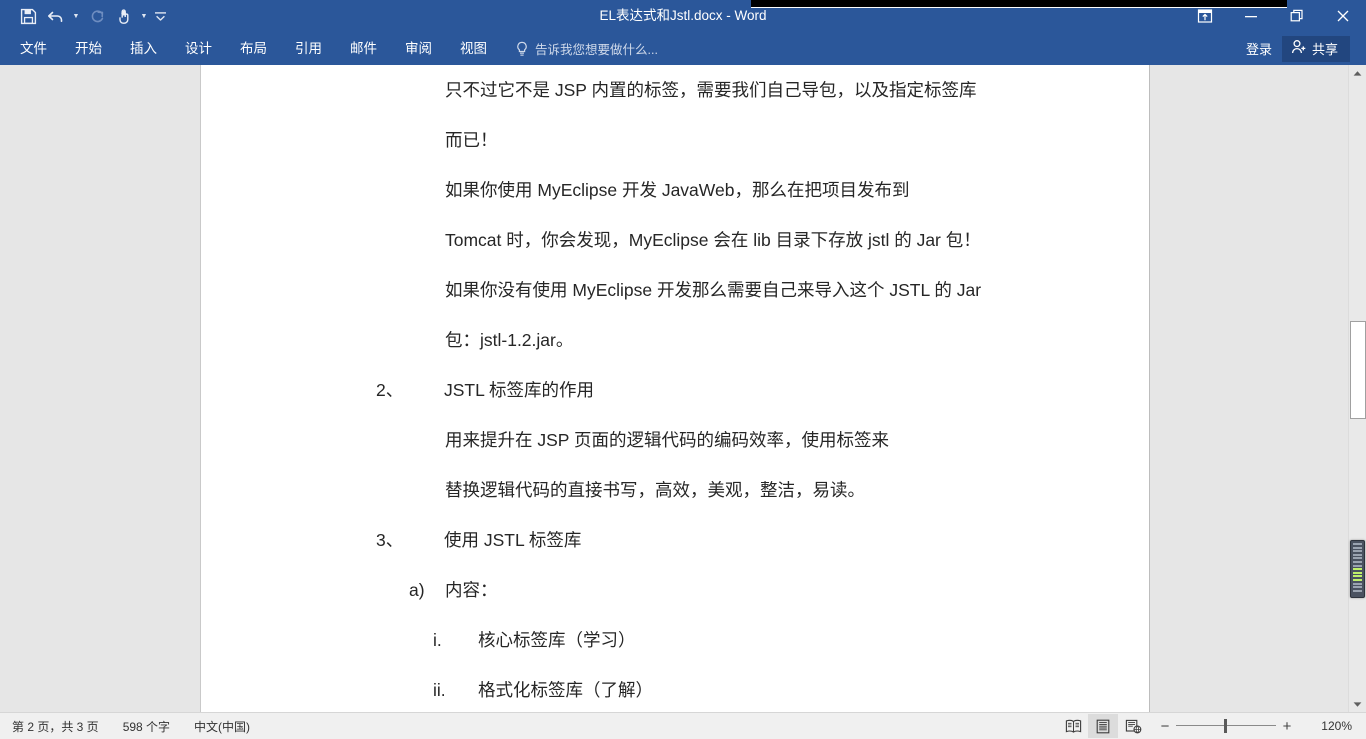  I want to click on status-right-group: − + 120%, so click(1212, 726).